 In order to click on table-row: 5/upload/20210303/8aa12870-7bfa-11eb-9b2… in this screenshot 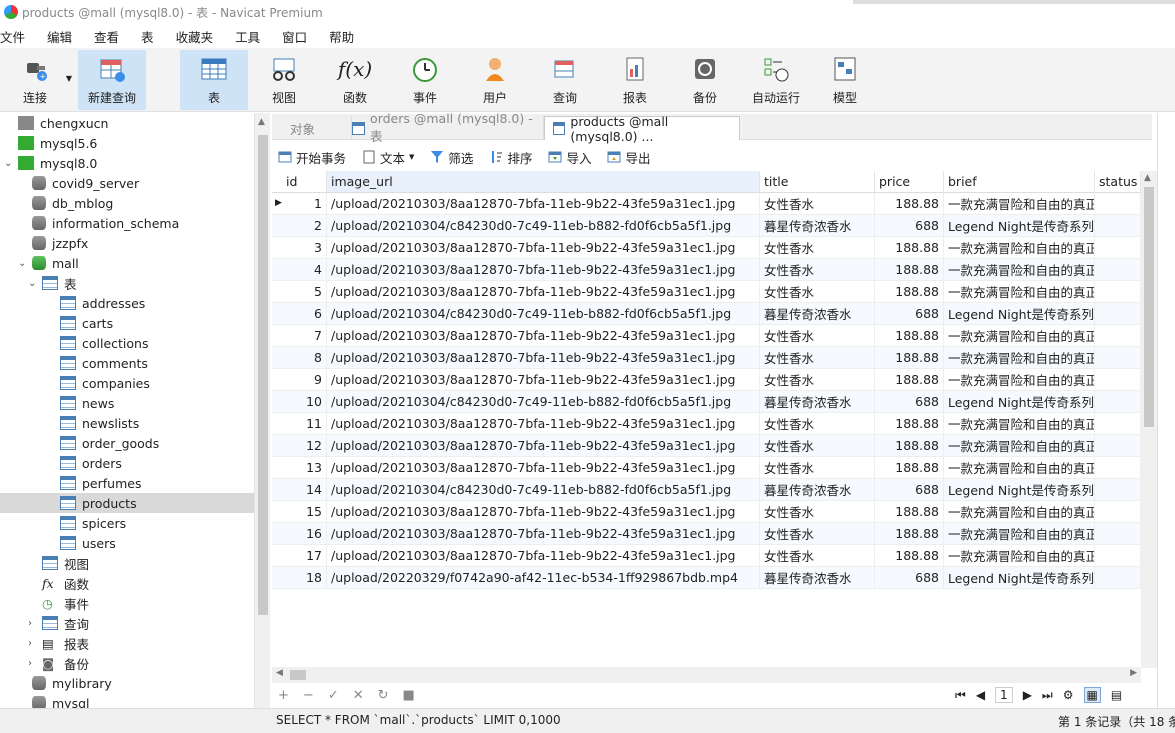, I will do `click(706, 292)`.